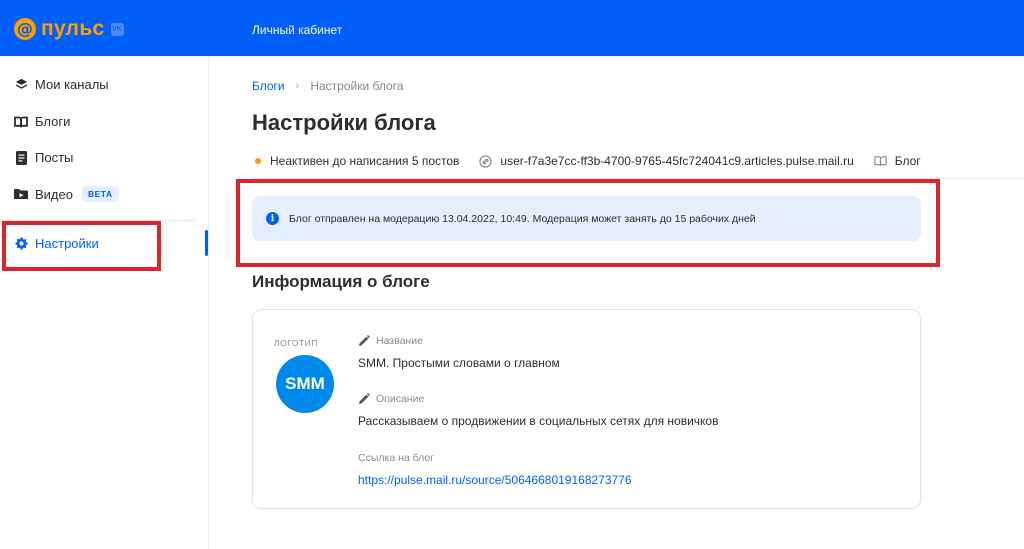 The height and width of the screenshot is (549, 1024). I want to click on sidebar-item-blogs: Блоги, so click(42, 121).